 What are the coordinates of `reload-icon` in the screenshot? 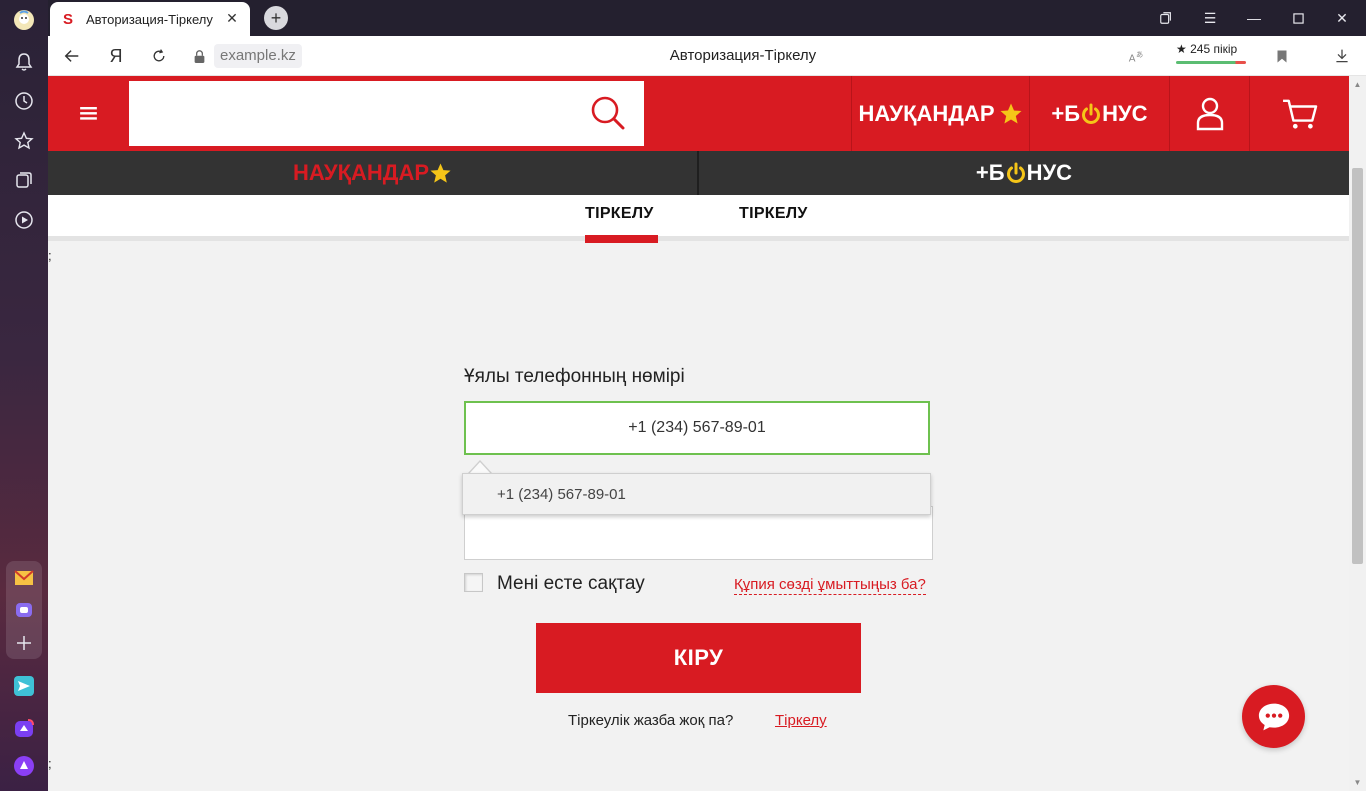 It's located at (159, 56).